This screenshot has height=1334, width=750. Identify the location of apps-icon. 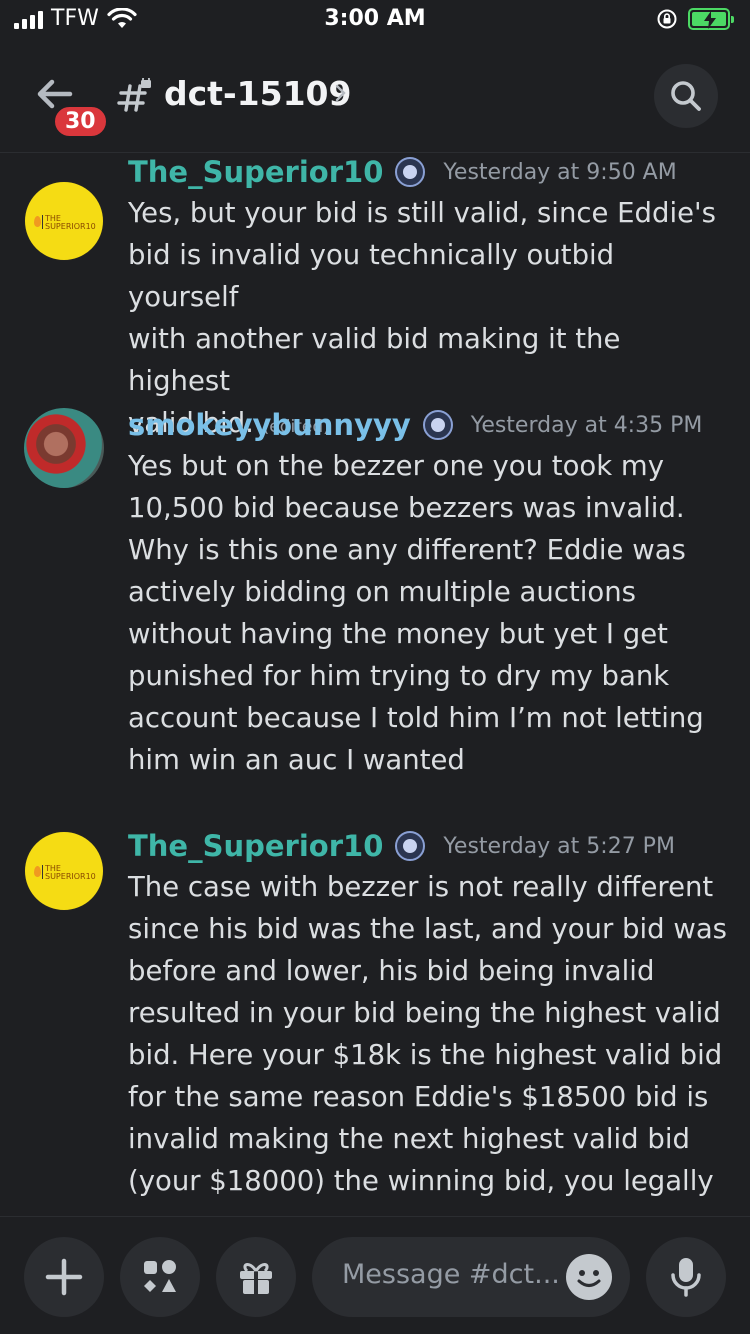
(160, 1276).